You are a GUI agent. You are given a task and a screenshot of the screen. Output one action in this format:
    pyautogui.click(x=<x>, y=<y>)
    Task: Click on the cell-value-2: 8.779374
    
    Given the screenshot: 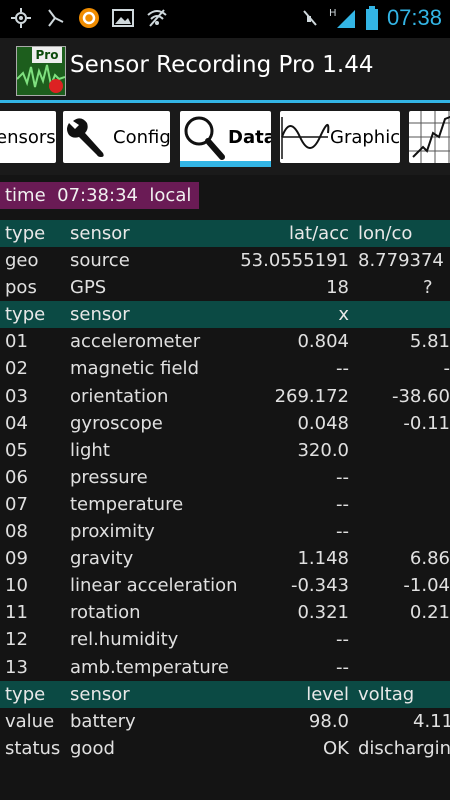 What is the action you would take?
    pyautogui.click(x=401, y=261)
    